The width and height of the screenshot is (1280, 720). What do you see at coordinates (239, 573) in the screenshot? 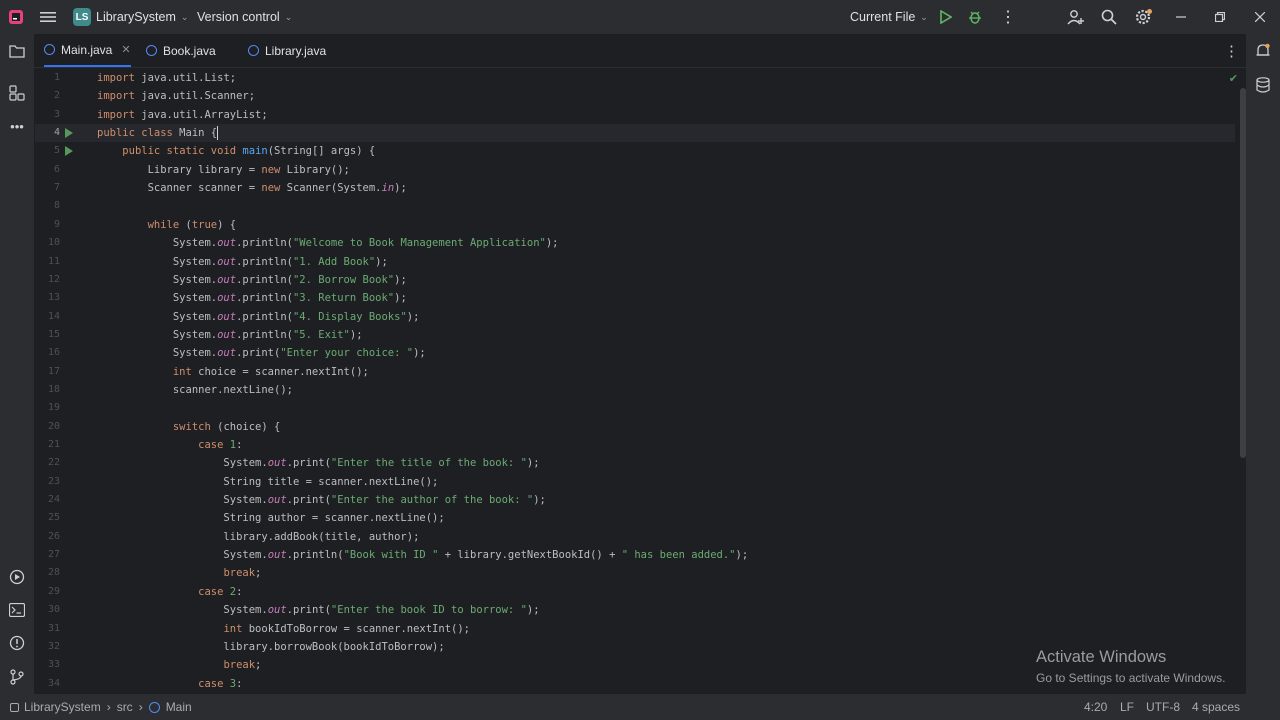
I see `keyword-token: break` at bounding box center [239, 573].